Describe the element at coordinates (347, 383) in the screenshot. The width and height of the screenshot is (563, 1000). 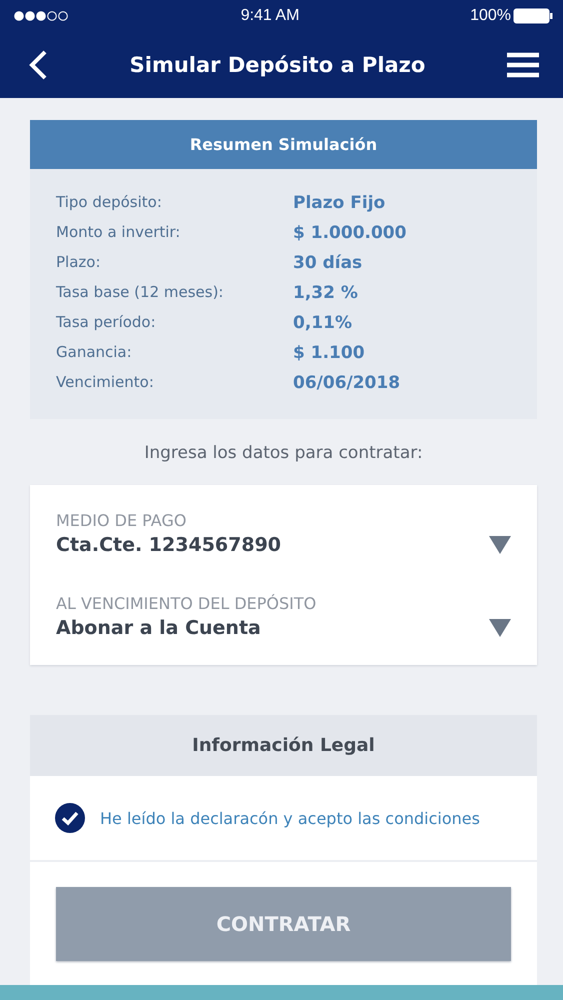
I see `summary-value: 06/06/2018` at that location.